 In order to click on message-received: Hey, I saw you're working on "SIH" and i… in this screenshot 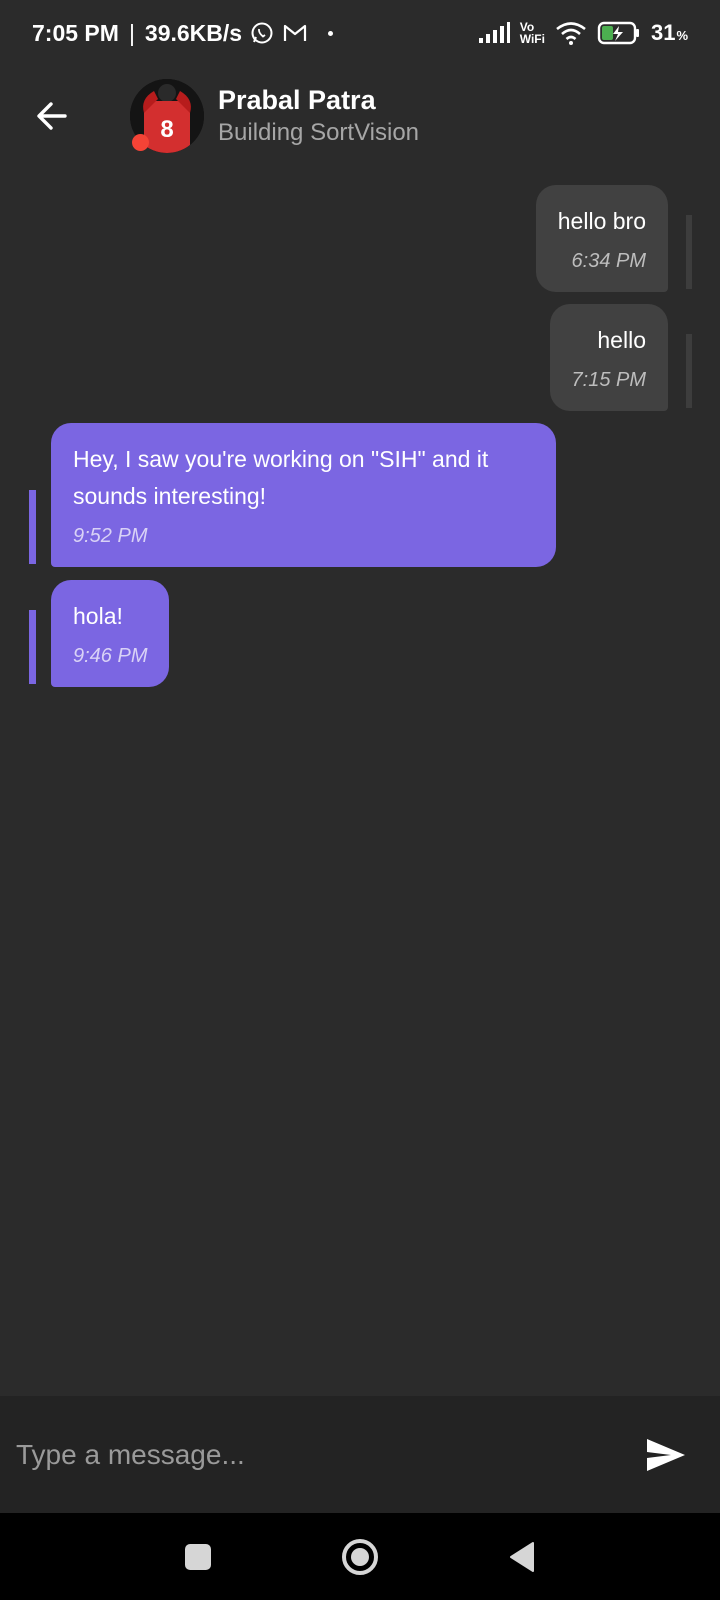, I will do `click(303, 495)`.